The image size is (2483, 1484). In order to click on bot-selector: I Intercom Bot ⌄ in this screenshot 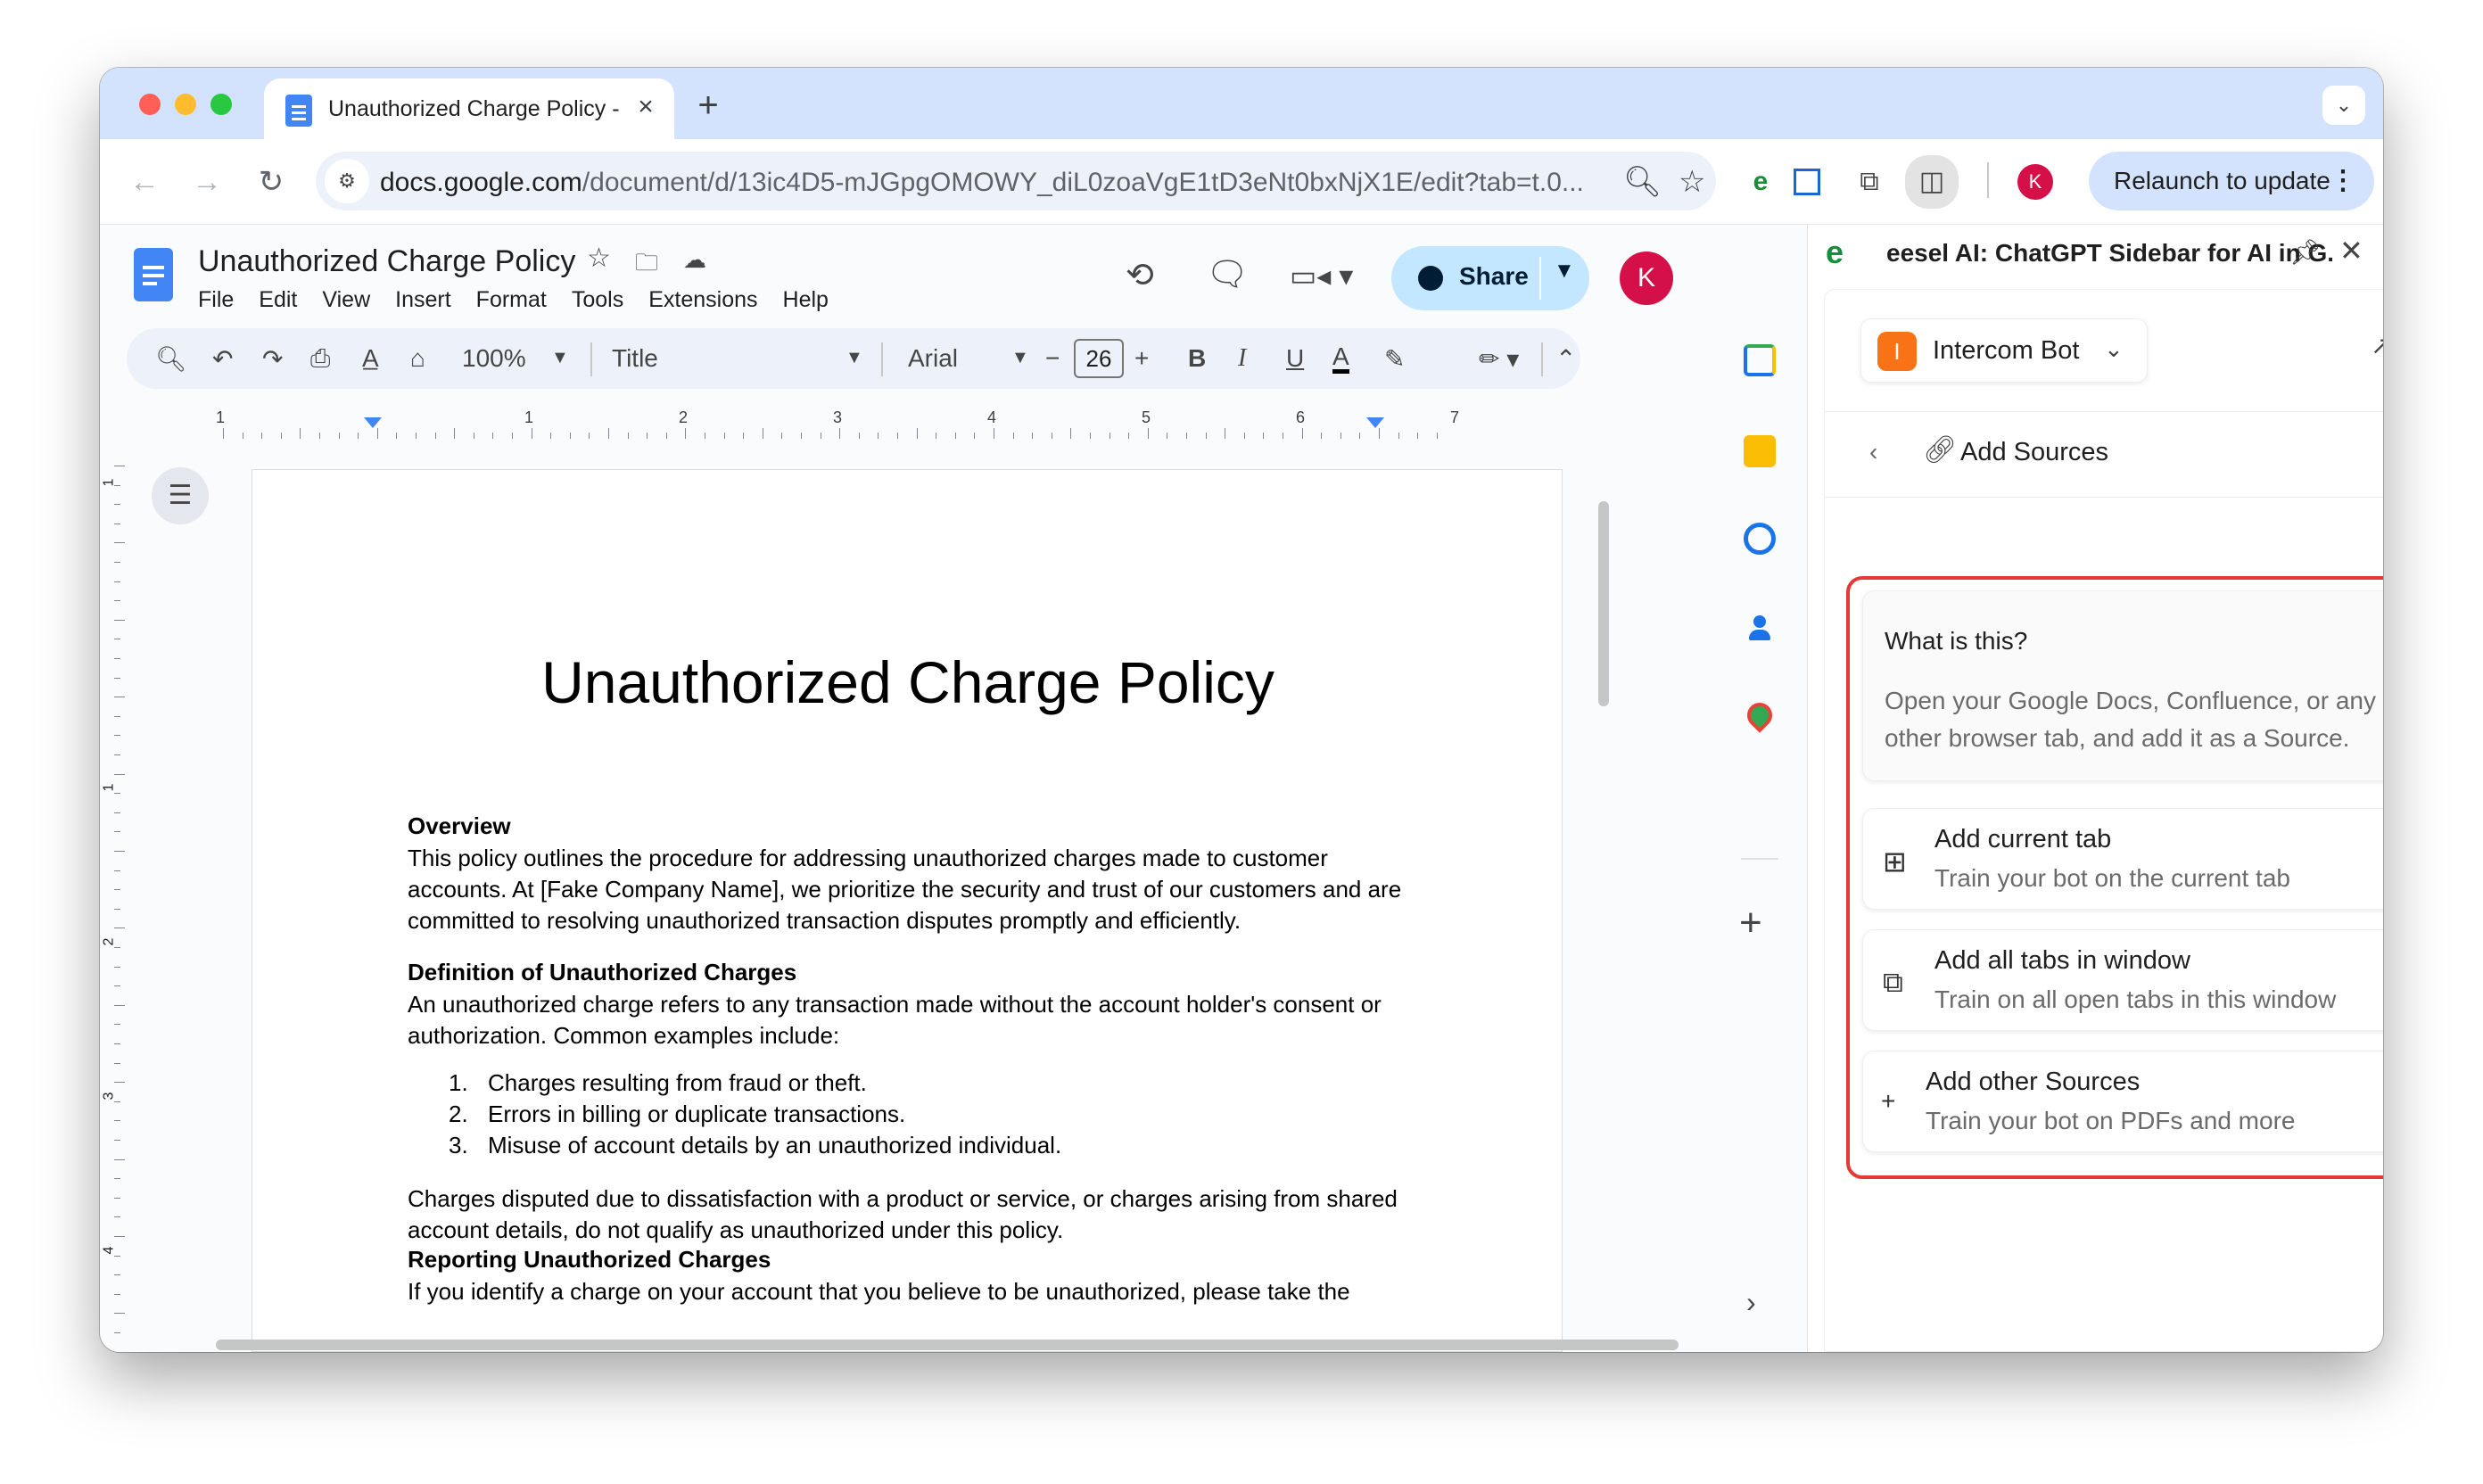, I will do `click(2004, 350)`.